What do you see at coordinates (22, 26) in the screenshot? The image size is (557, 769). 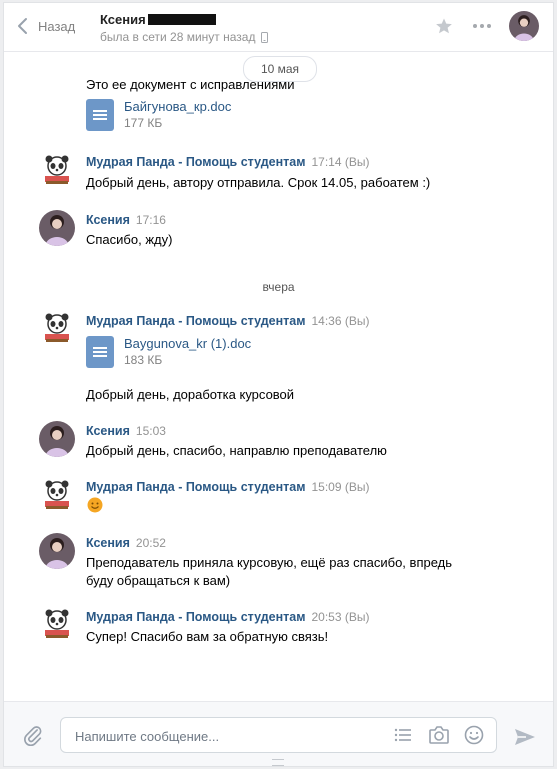 I see `chevron-left-icon` at bounding box center [22, 26].